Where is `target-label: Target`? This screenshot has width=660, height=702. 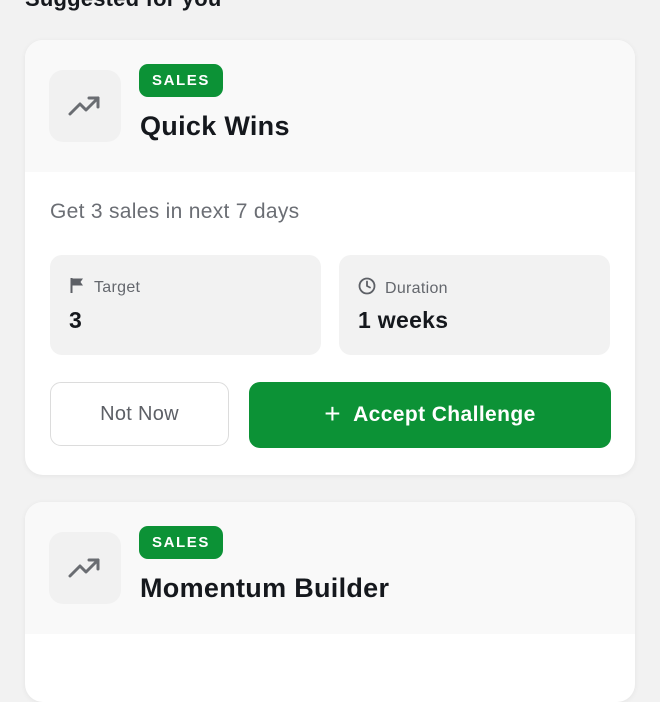 target-label: Target is located at coordinates (117, 287).